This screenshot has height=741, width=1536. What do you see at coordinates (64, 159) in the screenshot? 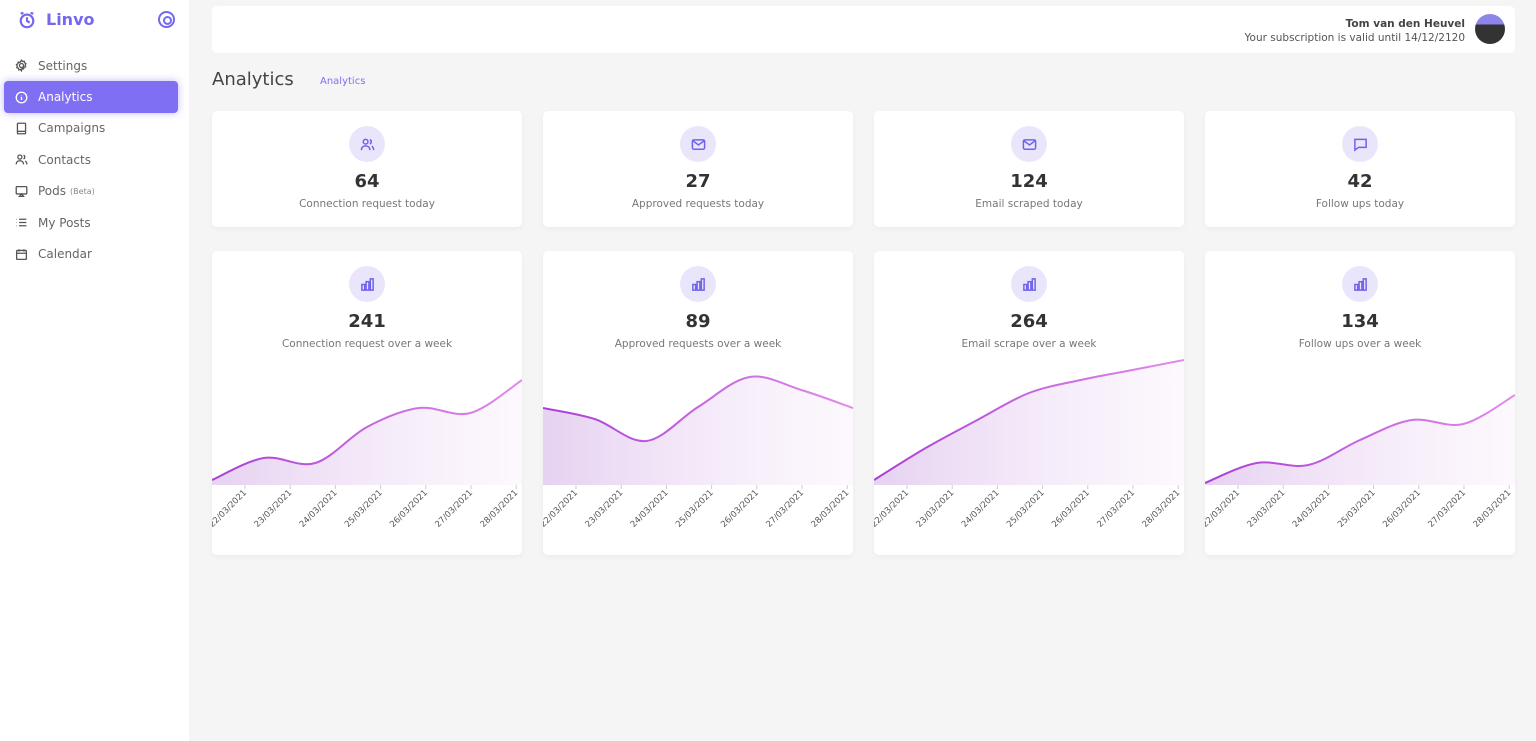
I see `sidebar-item-label: Contacts` at bounding box center [64, 159].